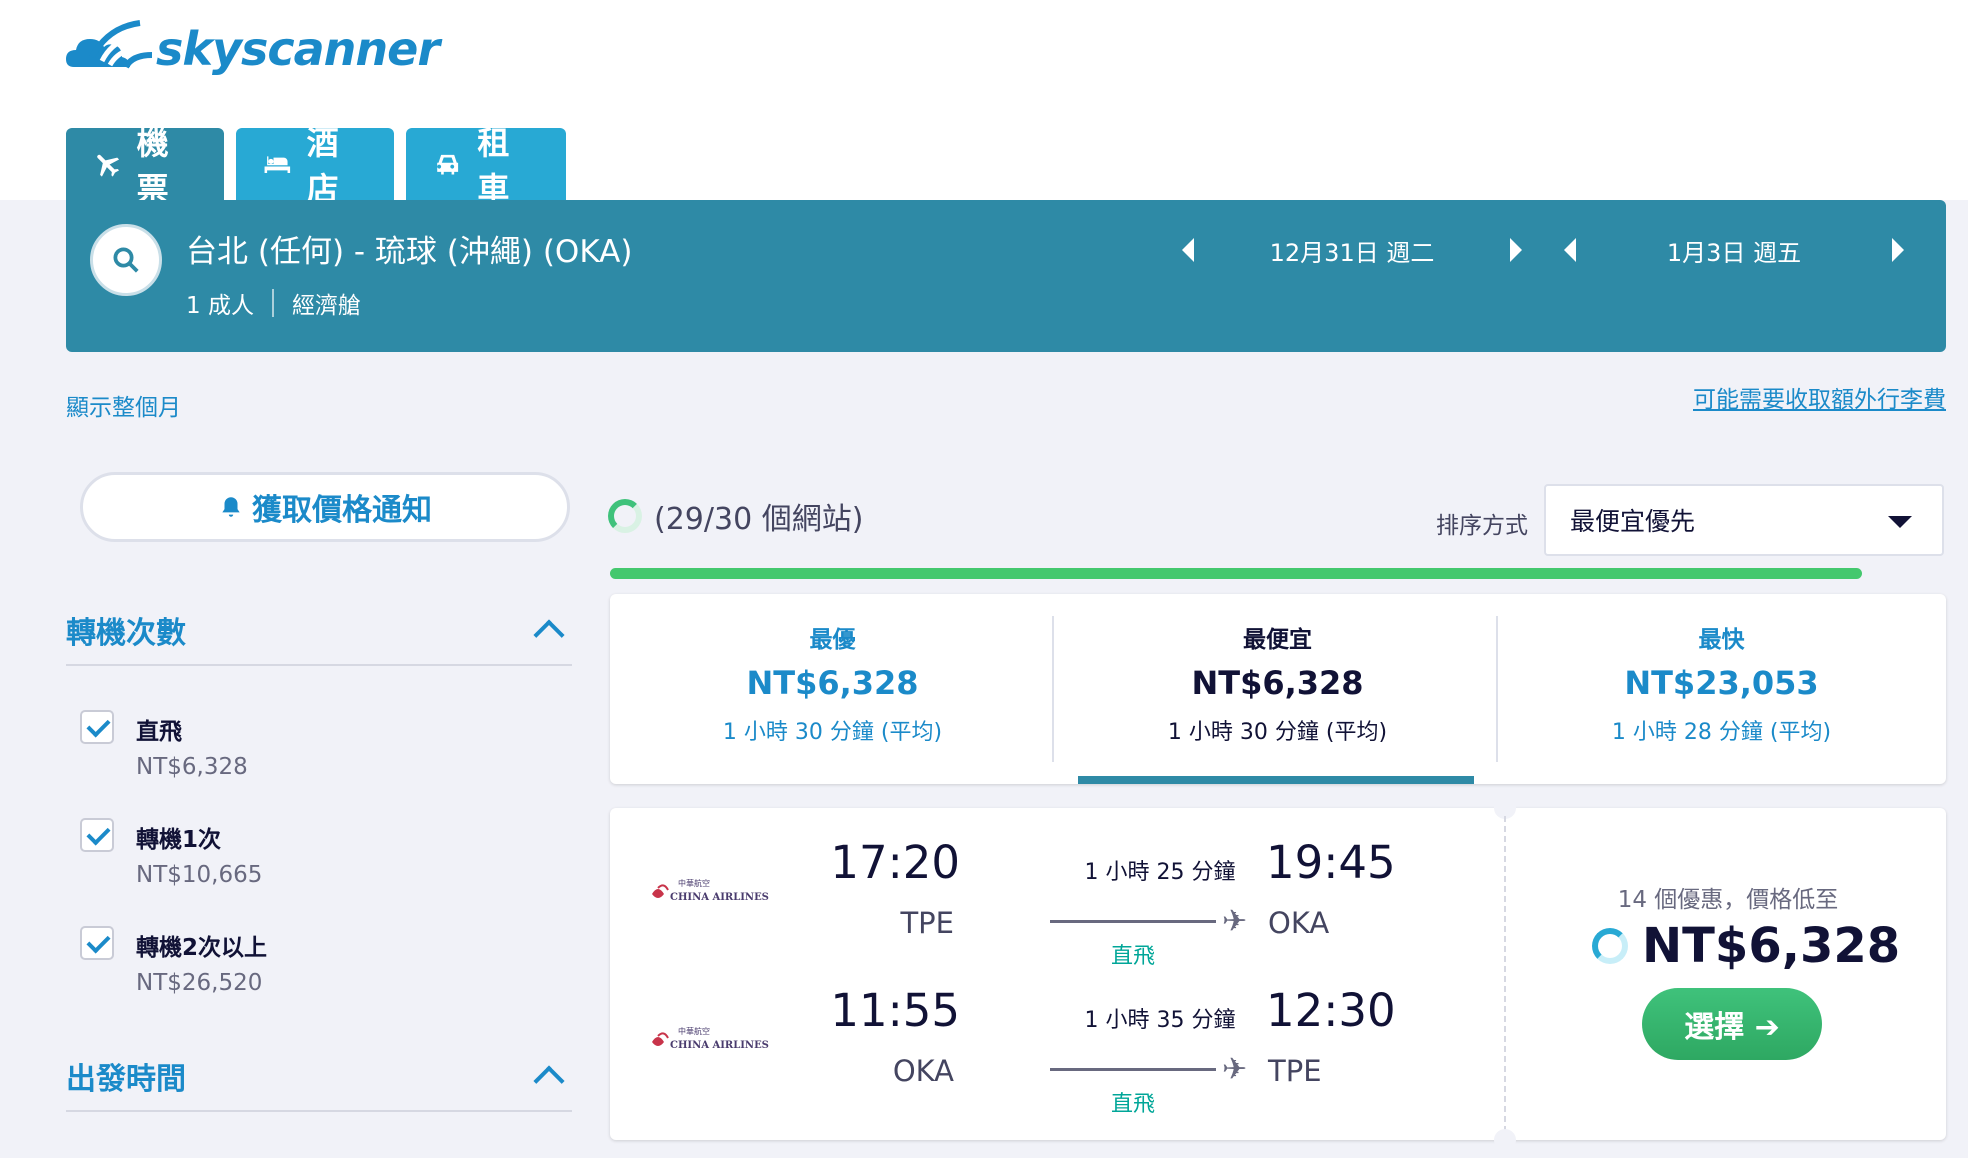  Describe the element at coordinates (277, 164) in the screenshot. I see `bed-icon` at that location.